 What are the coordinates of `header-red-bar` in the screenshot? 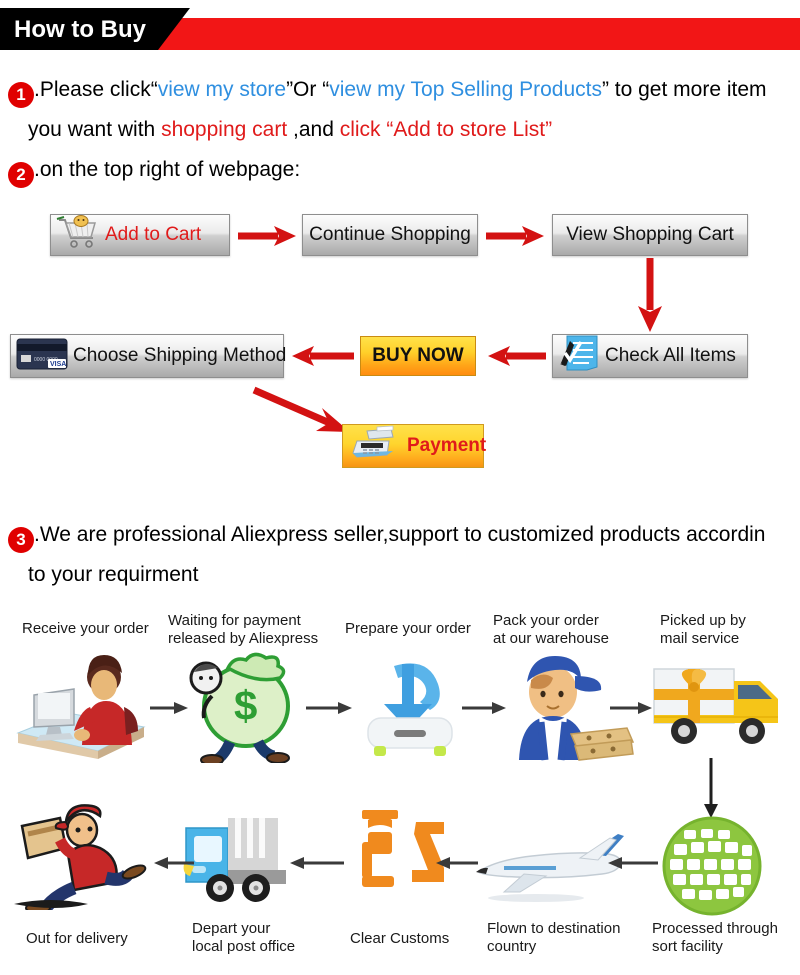 It's located at (477, 40).